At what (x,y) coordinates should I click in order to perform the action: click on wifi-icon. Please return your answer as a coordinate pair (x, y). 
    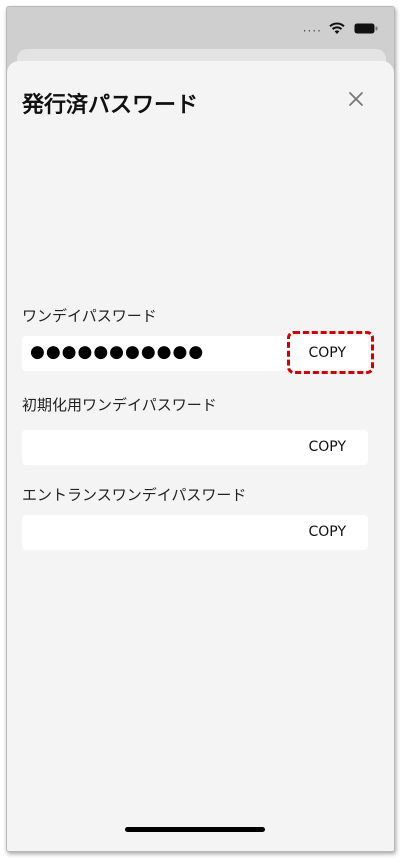
    Looking at the image, I should click on (337, 28).